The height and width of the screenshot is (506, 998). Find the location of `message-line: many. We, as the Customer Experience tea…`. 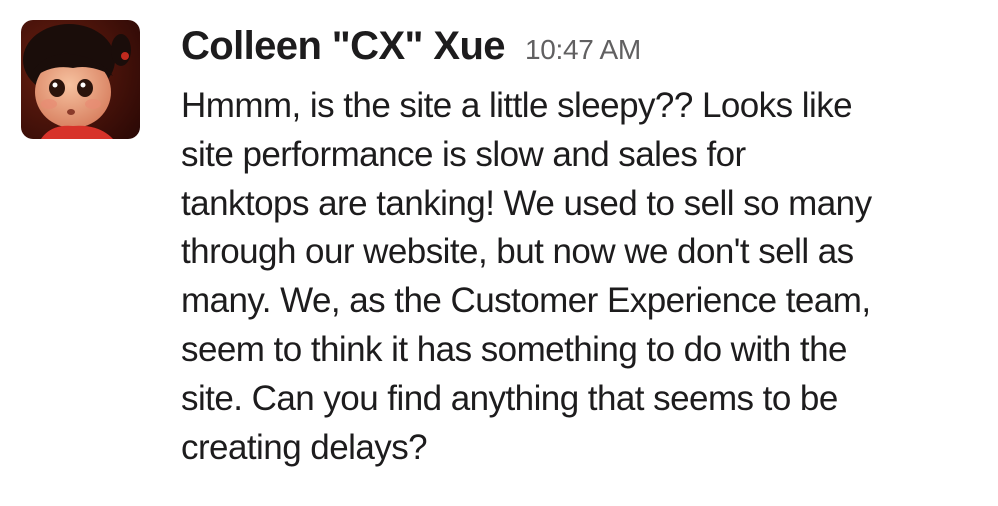

message-line: many. We, as the Customer Experience tea… is located at coordinates (526, 301).